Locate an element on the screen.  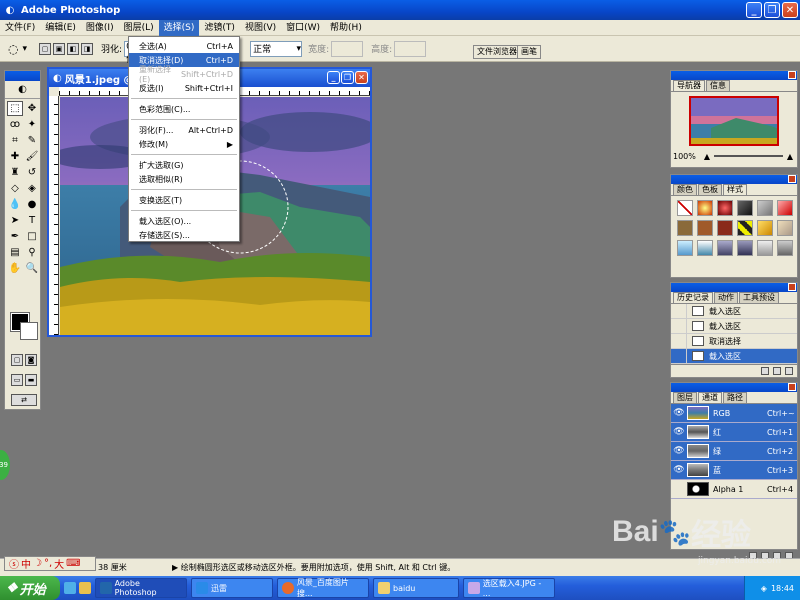
menu-filter: 滤镜(T) is located at coordinates (219, 28).